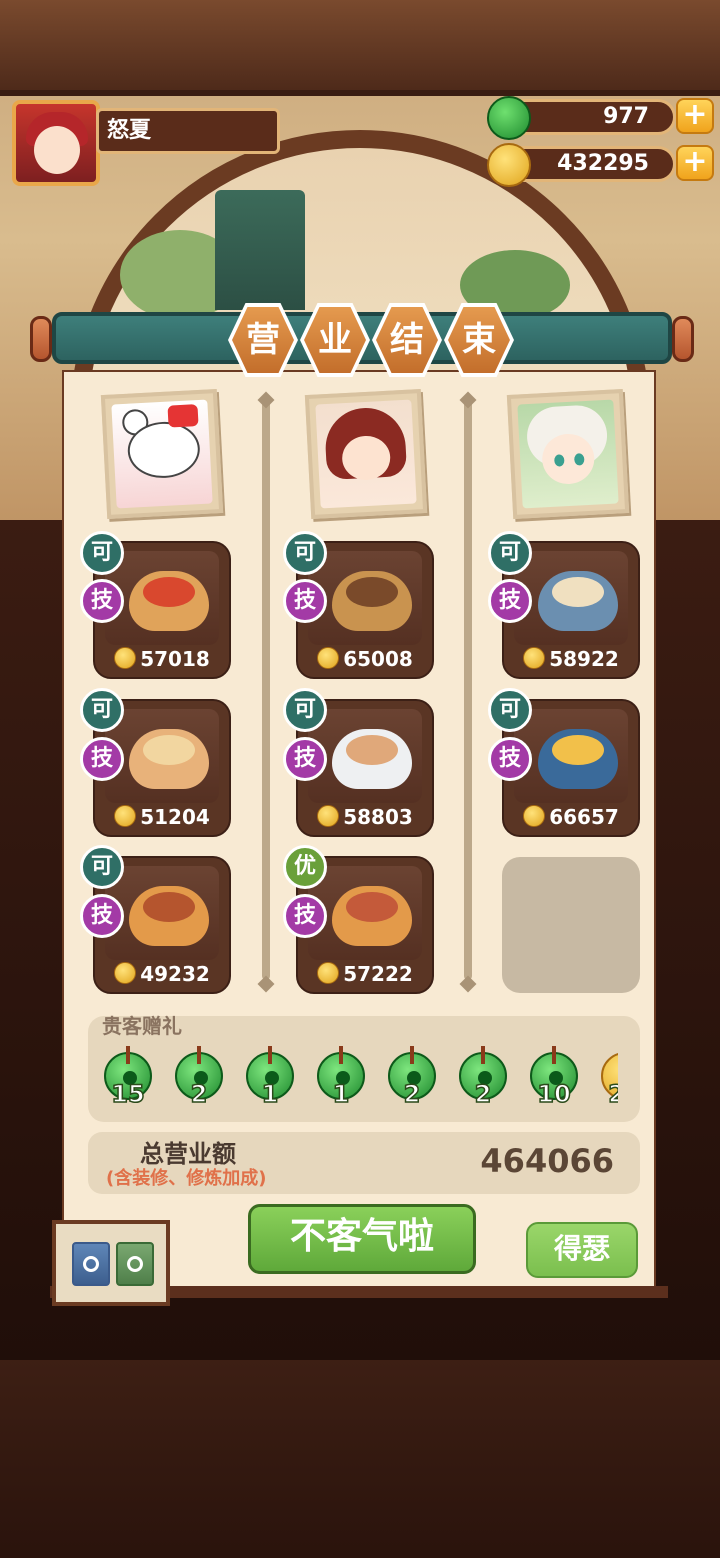  Describe the element at coordinates (364, 1163) in the screenshot. I see `total-revenue-box: 总营业额 (含装修、修炼加成) 464066` at that location.